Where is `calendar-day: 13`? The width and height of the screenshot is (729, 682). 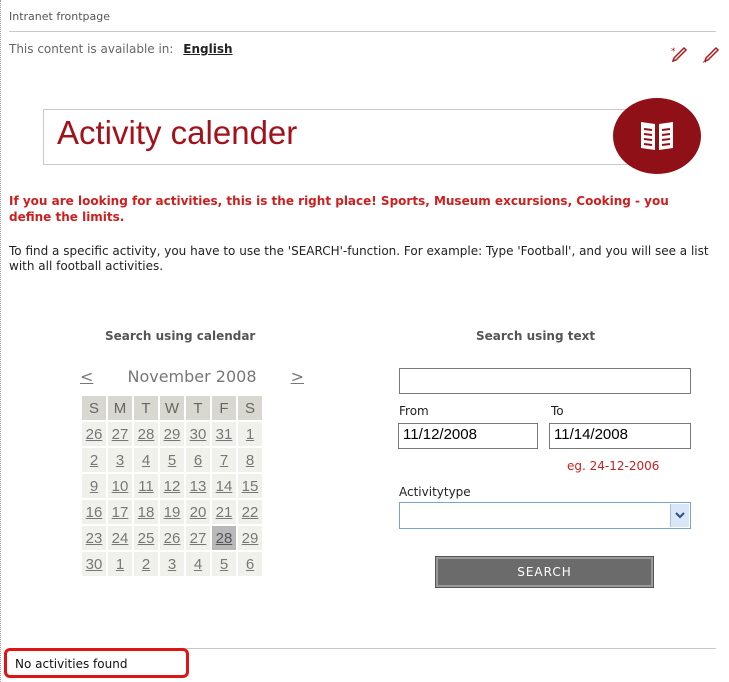
calendar-day: 13 is located at coordinates (198, 486).